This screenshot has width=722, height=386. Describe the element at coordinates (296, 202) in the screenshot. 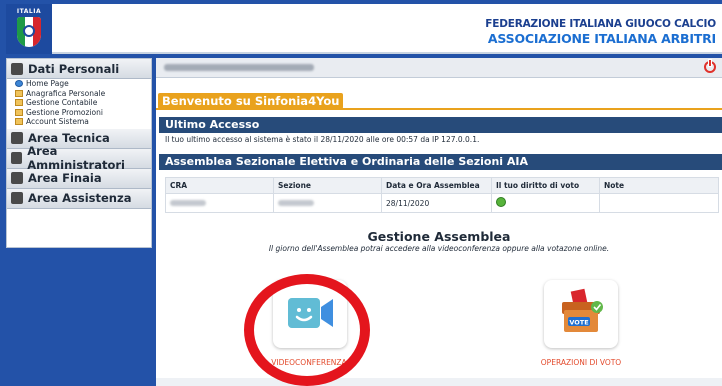

I see `redacted-sezione` at that location.